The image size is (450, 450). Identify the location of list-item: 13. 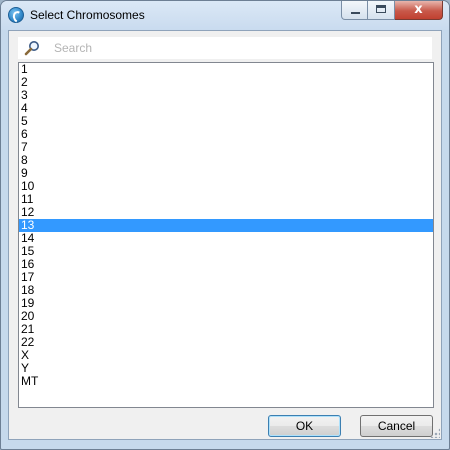
(226, 225).